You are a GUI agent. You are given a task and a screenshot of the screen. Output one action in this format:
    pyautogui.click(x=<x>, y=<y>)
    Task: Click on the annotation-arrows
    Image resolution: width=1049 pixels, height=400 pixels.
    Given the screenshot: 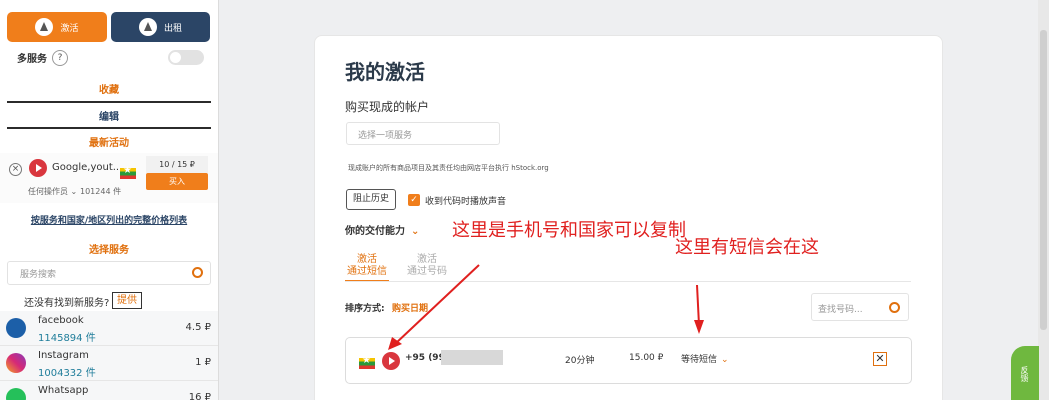 What is the action you would take?
    pyautogui.click(x=546, y=307)
    